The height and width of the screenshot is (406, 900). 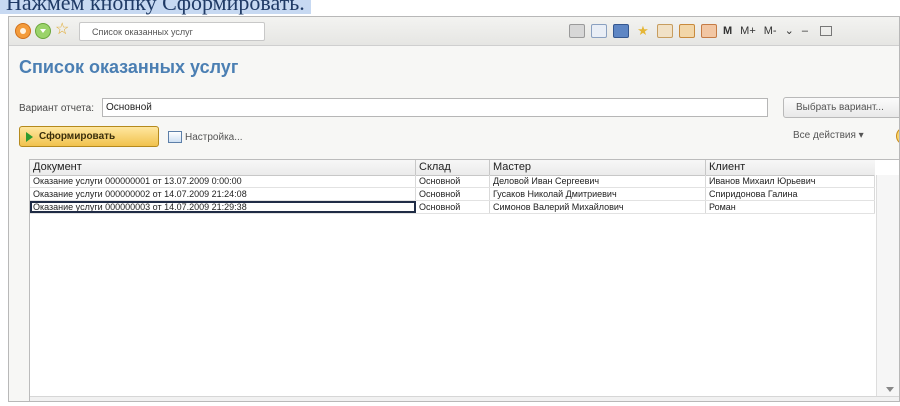 What do you see at coordinates (598, 167) in the screenshot?
I see `column-header-master: Мастер` at bounding box center [598, 167].